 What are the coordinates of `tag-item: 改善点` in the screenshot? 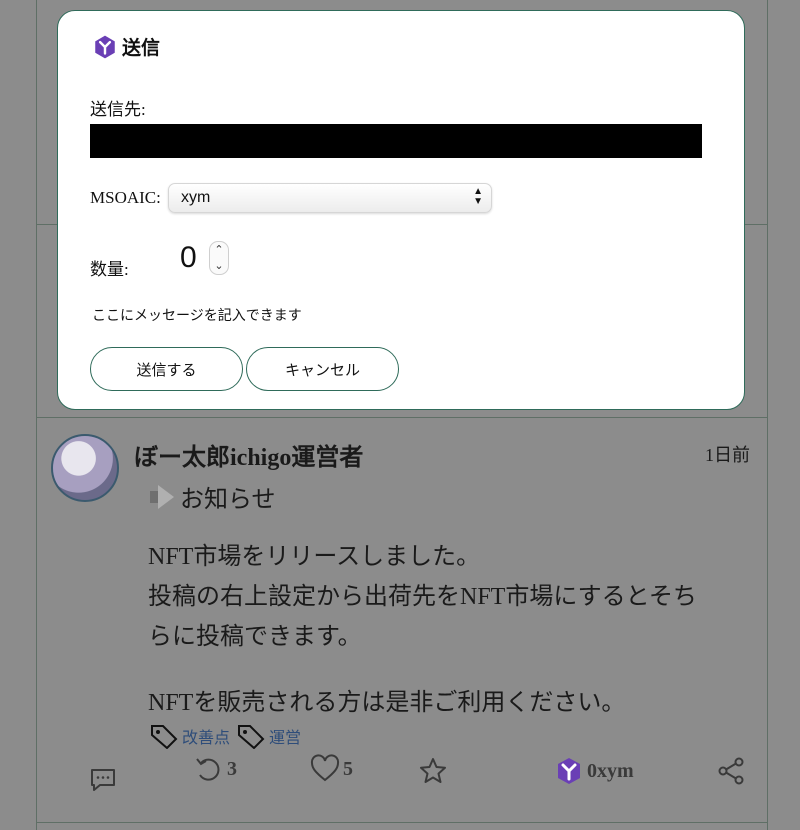 It's located at (189, 736).